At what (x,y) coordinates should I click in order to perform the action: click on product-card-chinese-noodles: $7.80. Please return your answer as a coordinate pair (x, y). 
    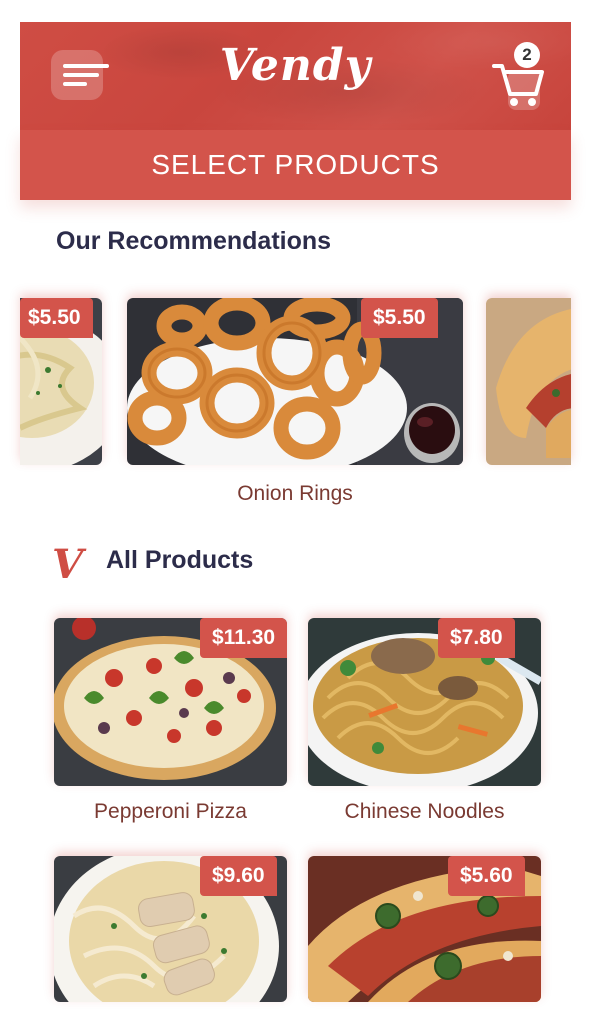
    Looking at the image, I should click on (424, 702).